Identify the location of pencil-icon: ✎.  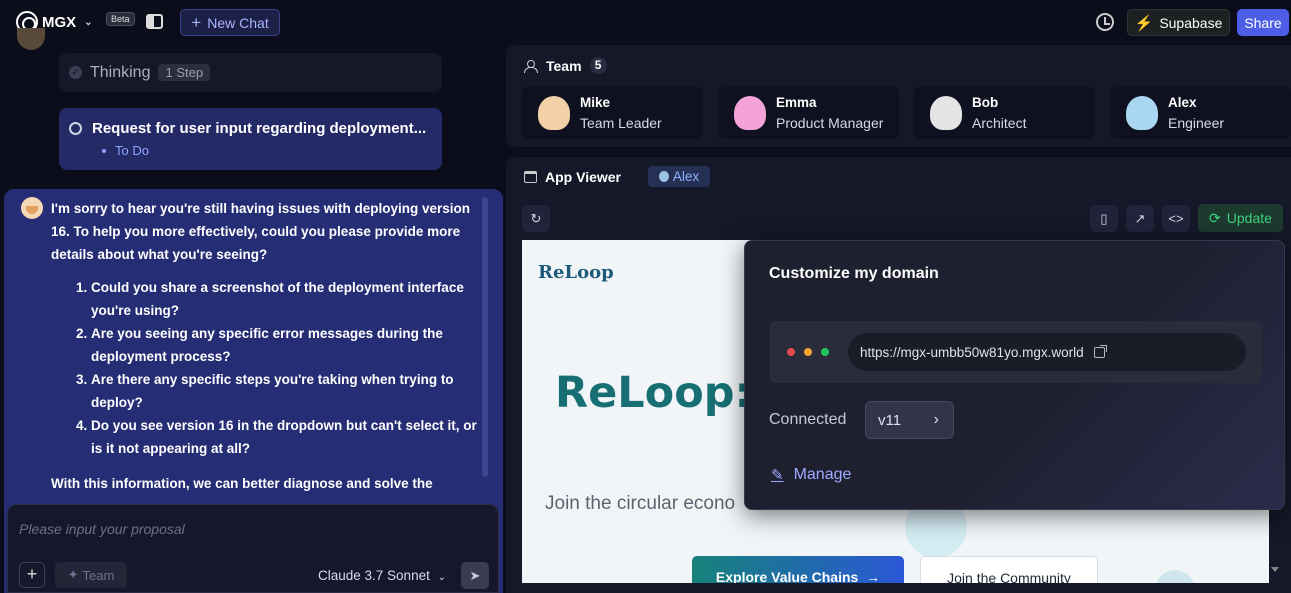
(777, 475).